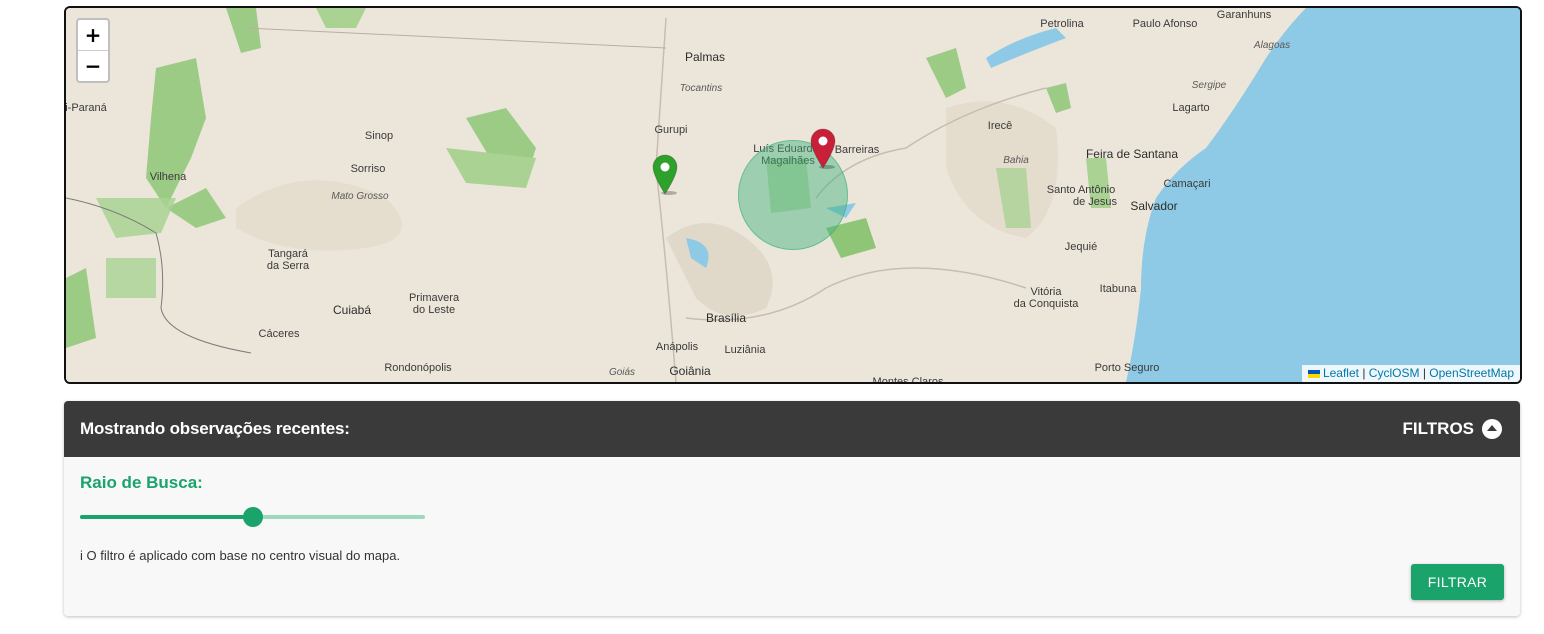 The width and height of the screenshot is (1544, 634). Describe the element at coordinates (418, 368) in the screenshot. I see `city-label: Rondonópolis` at that location.